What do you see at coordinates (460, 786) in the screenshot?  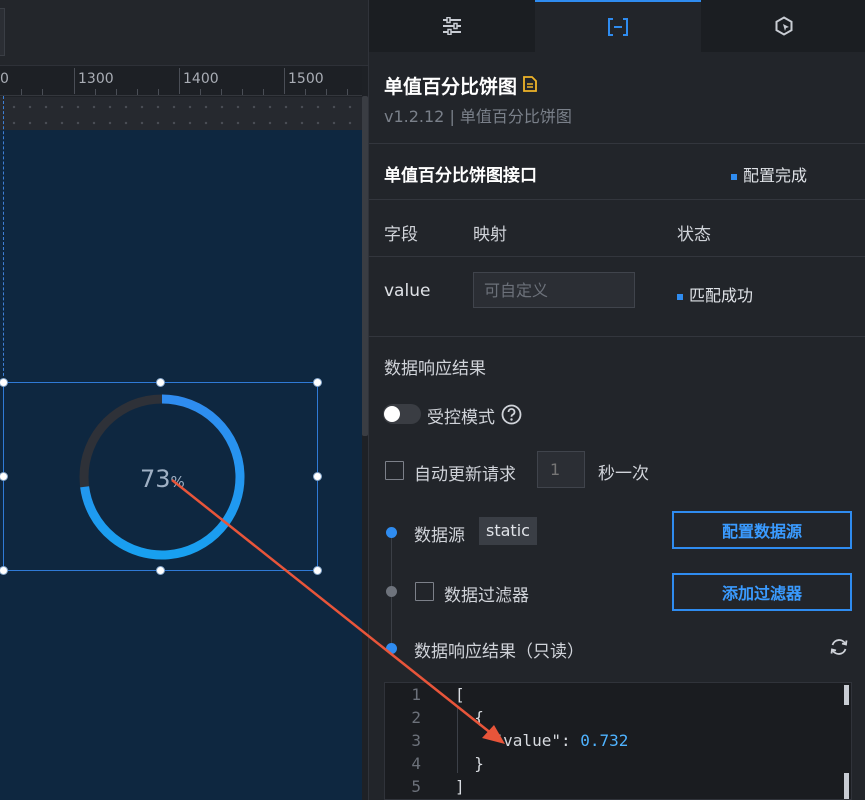 I see `code-line: ]` at bounding box center [460, 786].